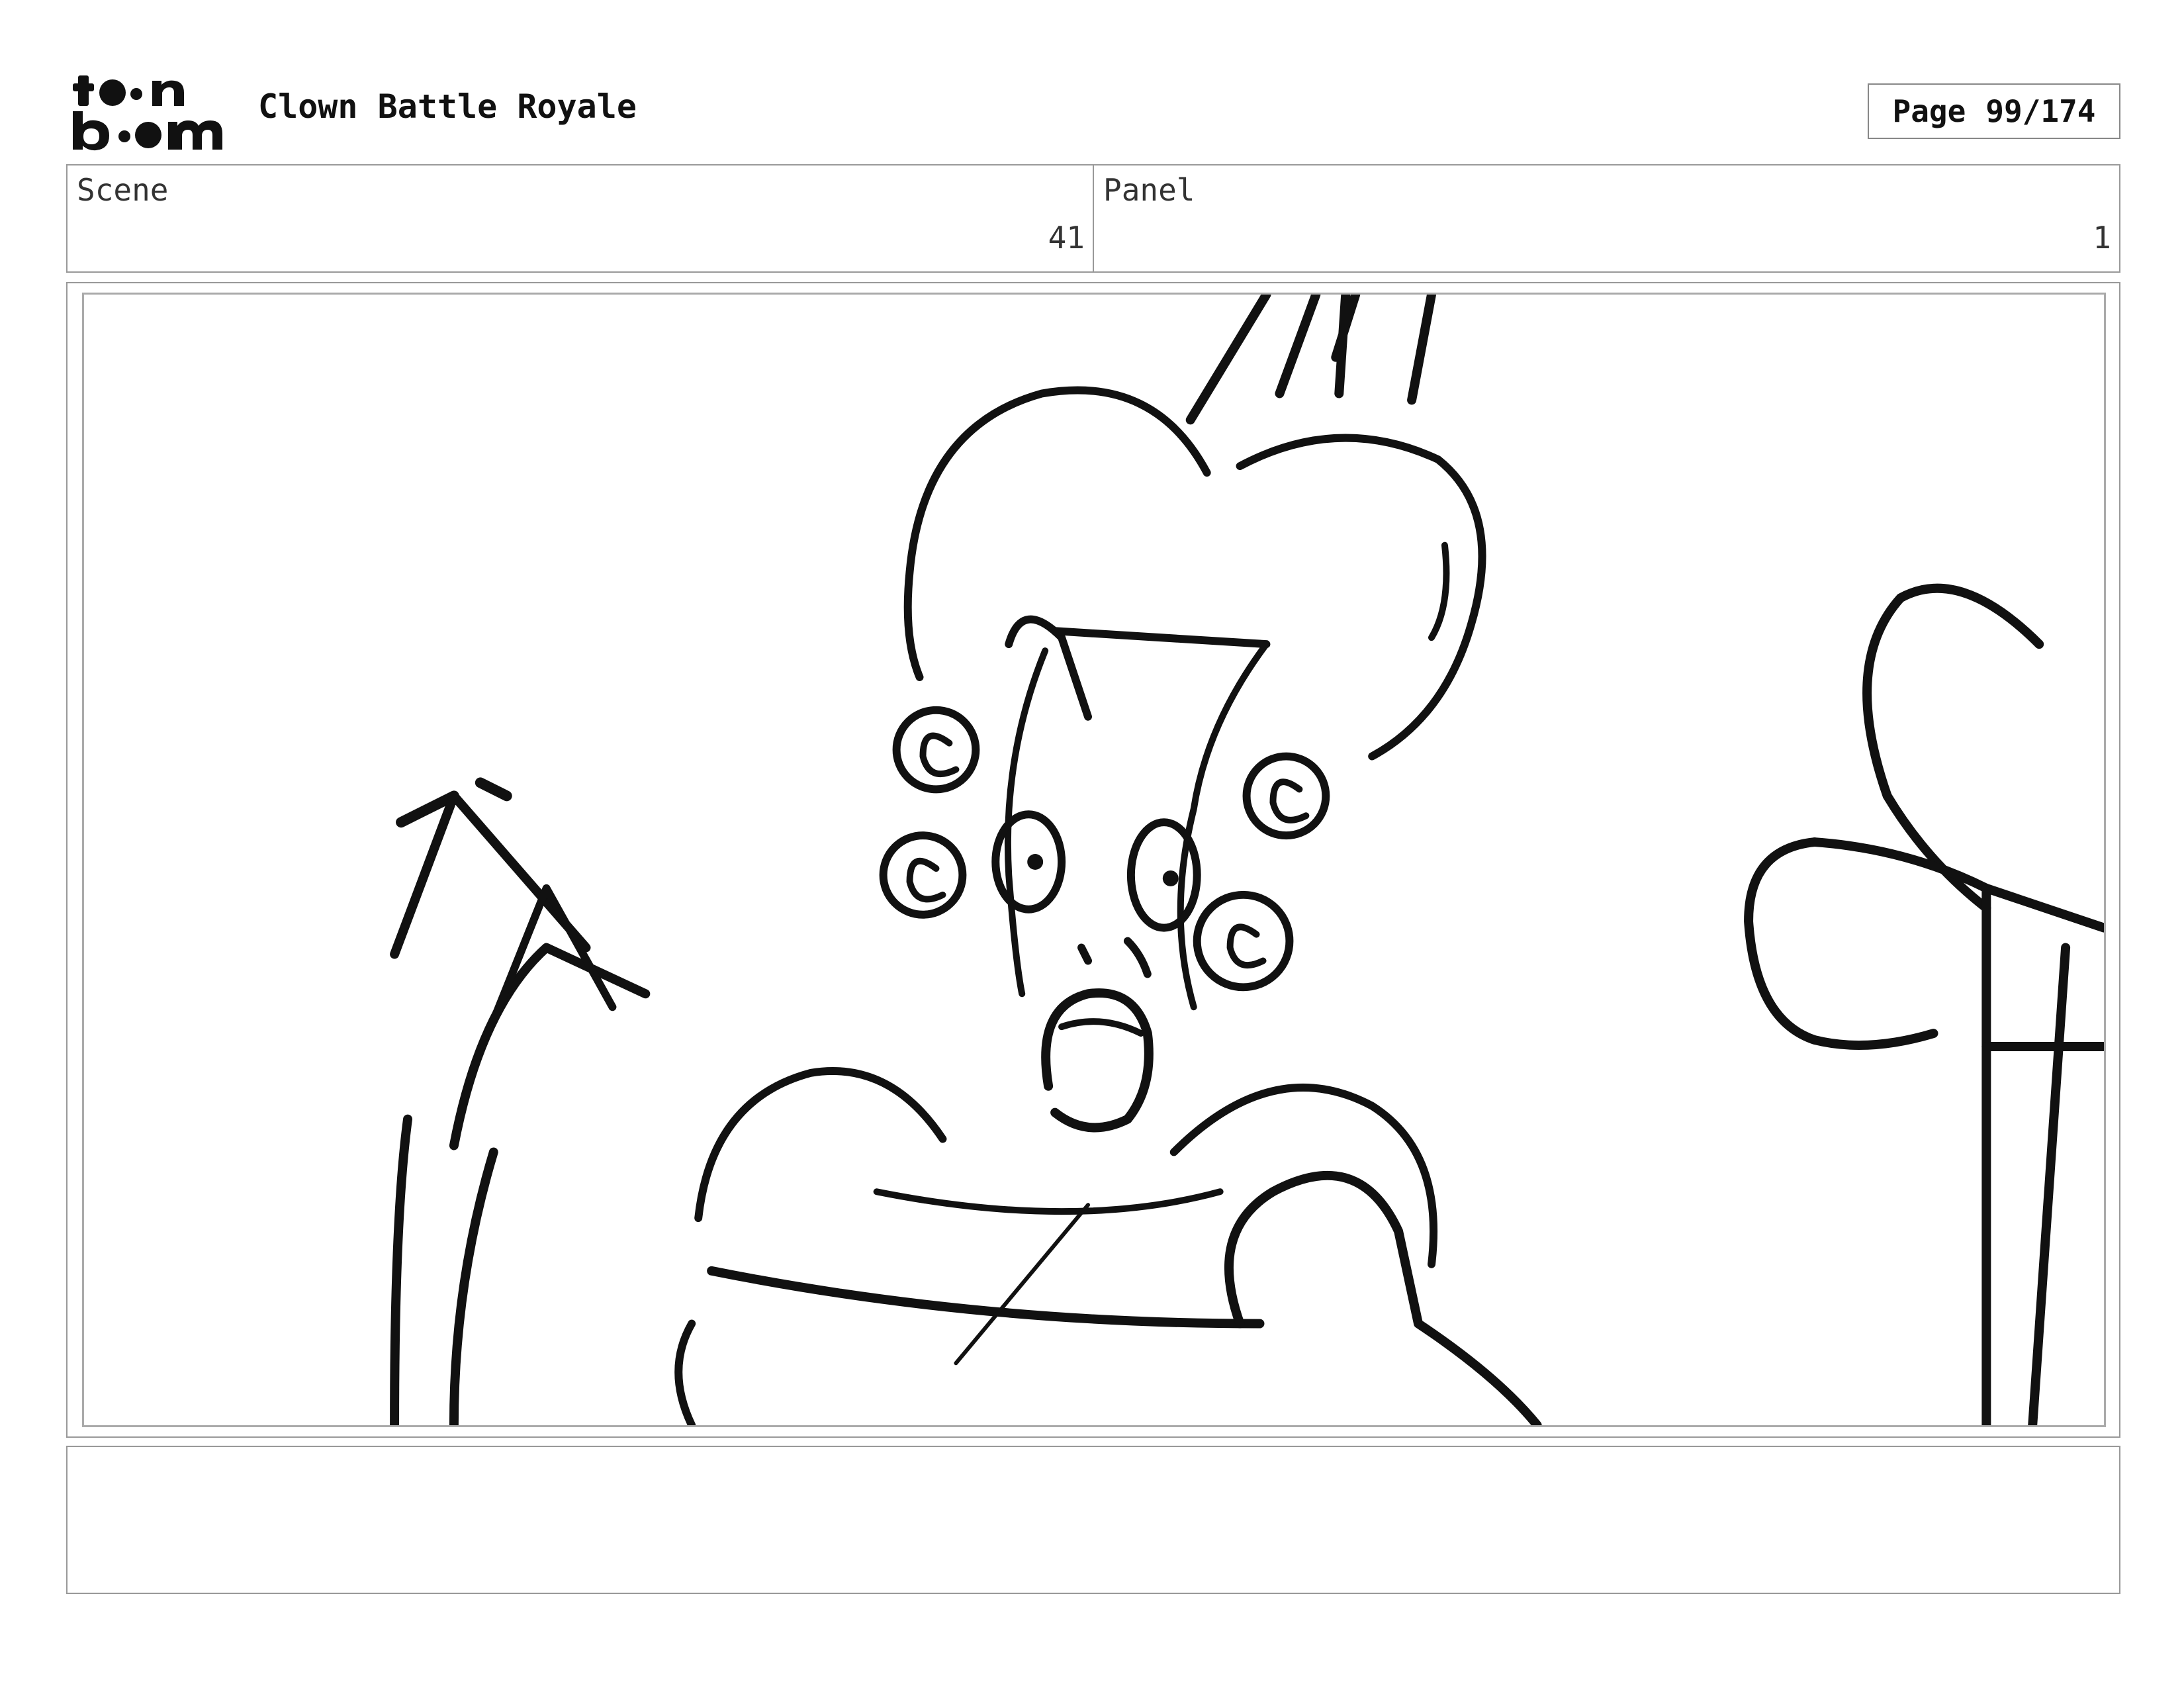  Describe the element at coordinates (1606, 218) in the screenshot. I see `panel-cell: Panel 1` at that location.